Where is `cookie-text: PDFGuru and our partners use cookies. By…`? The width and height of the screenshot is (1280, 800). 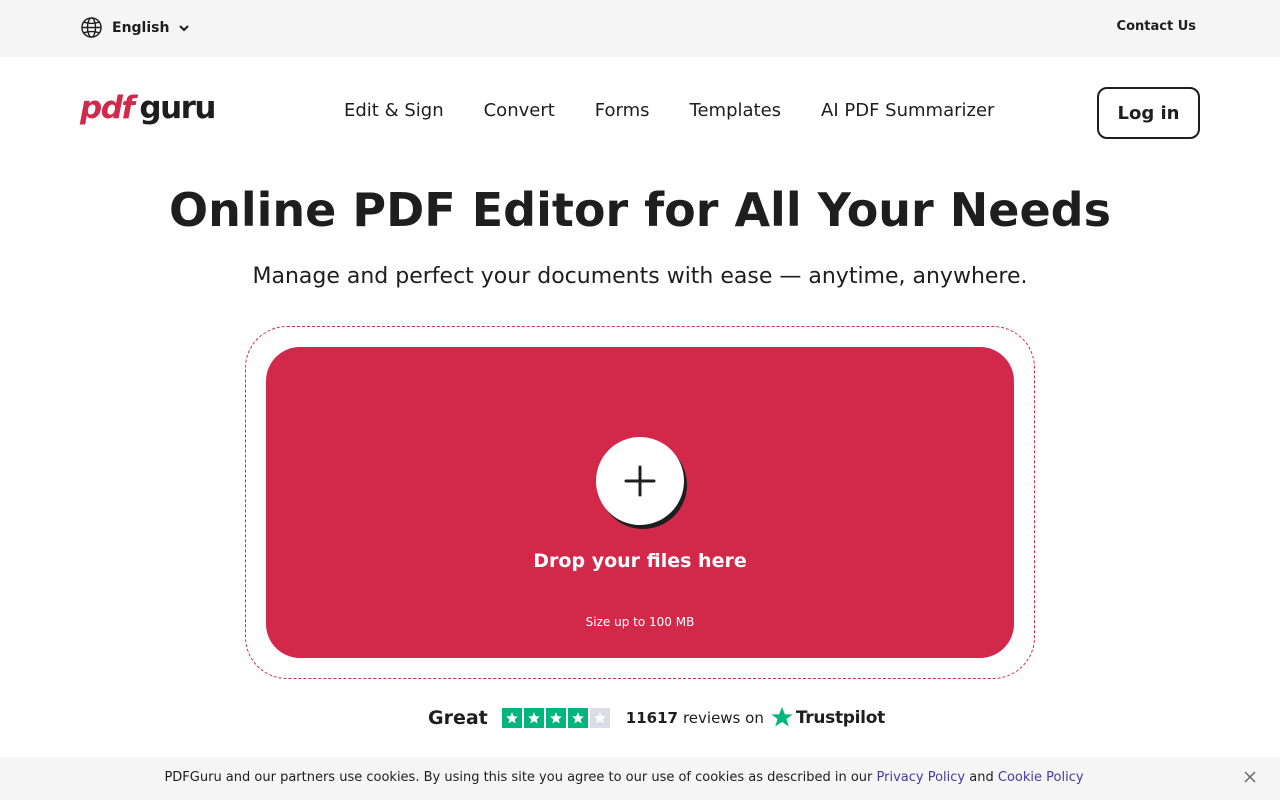 cookie-text: PDFGuru and our partners use cookies. By… is located at coordinates (518, 777).